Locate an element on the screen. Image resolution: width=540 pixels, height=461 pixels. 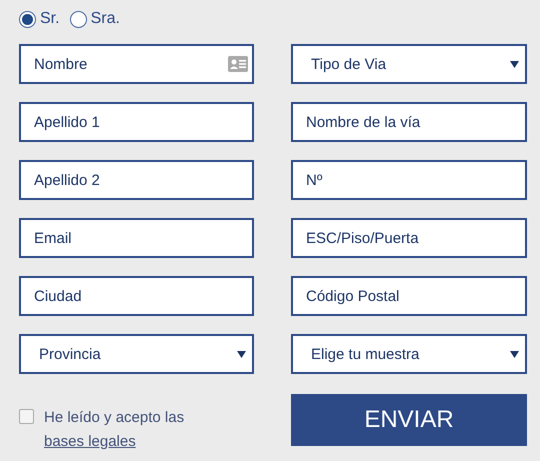
submit-button: ENVIAR is located at coordinates (409, 420).